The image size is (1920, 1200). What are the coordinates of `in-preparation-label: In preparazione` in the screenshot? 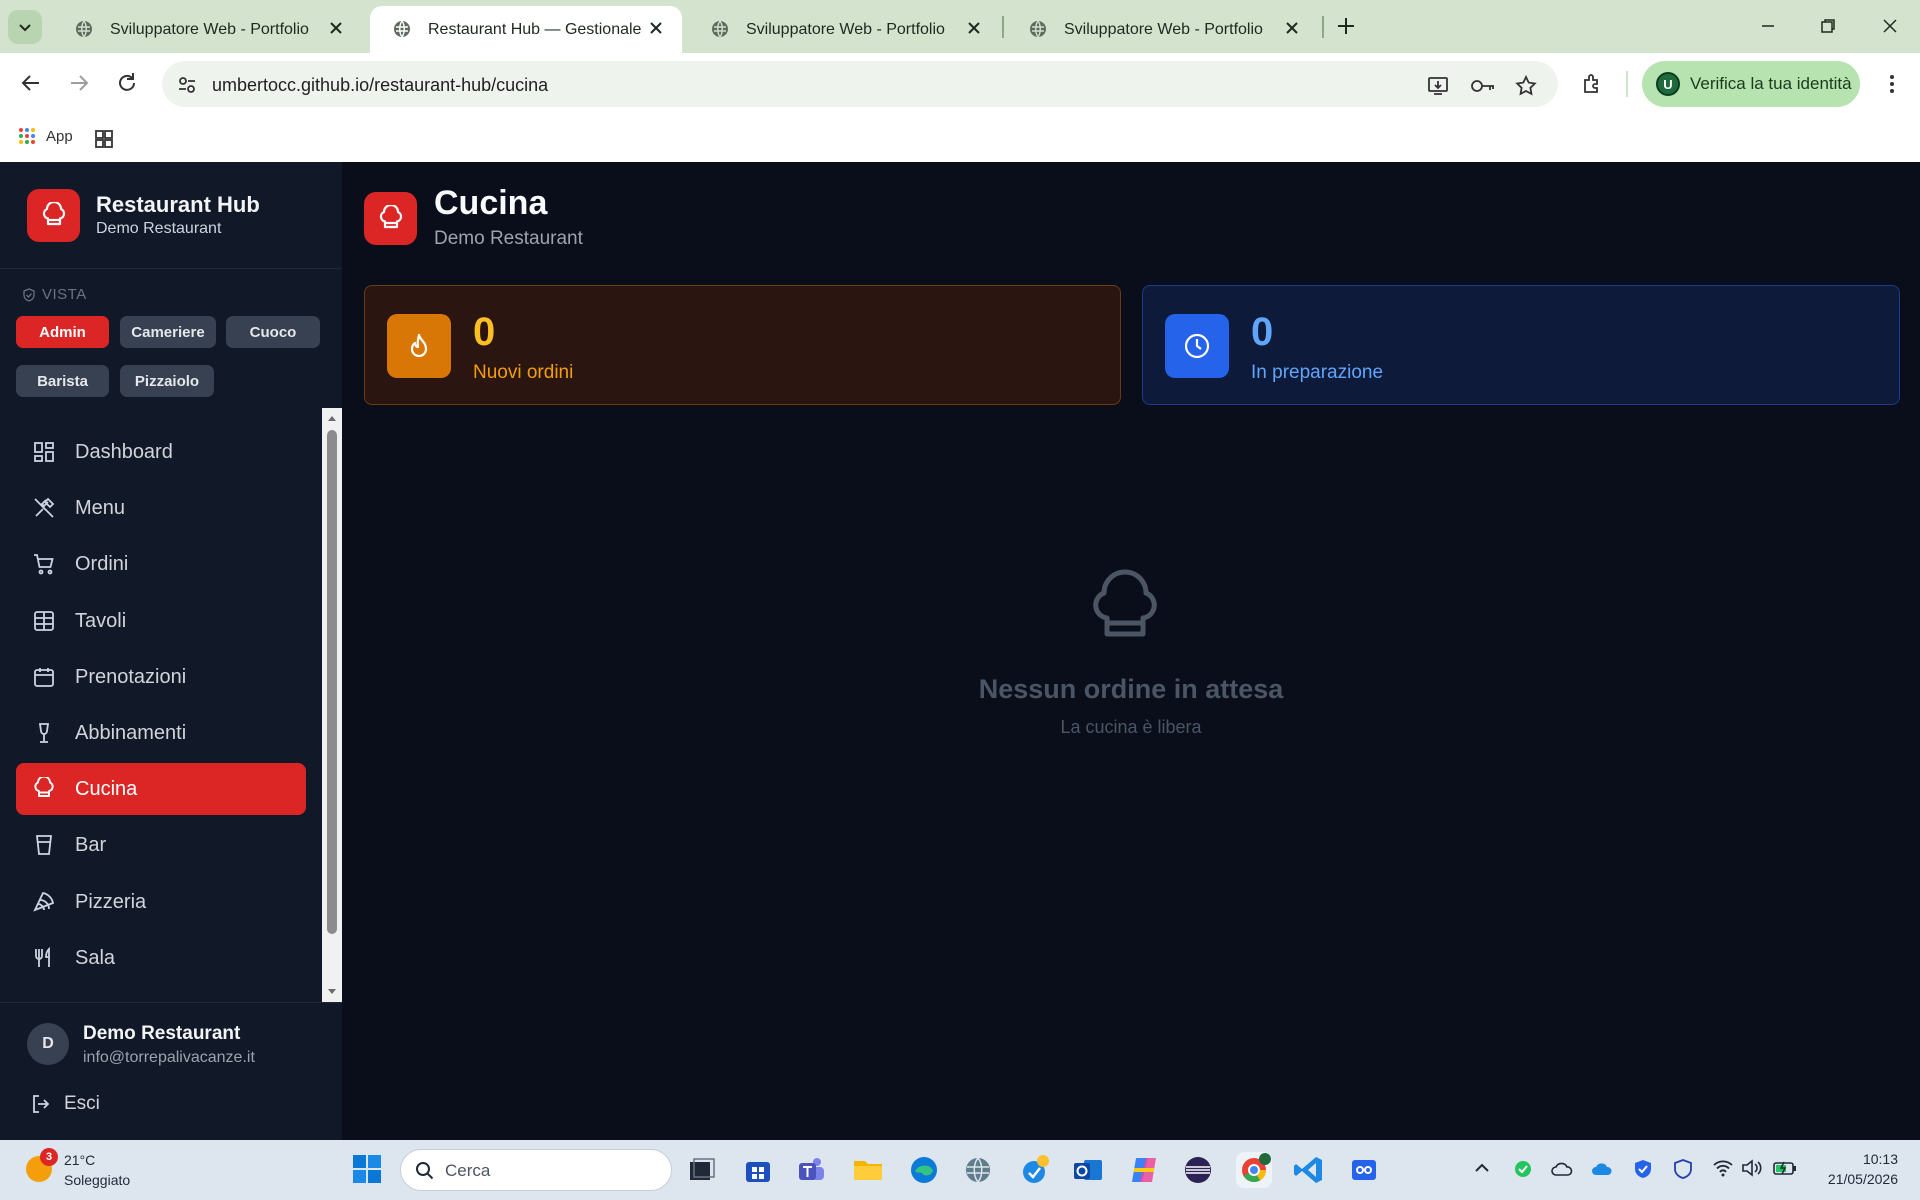 It's located at (1317, 372).